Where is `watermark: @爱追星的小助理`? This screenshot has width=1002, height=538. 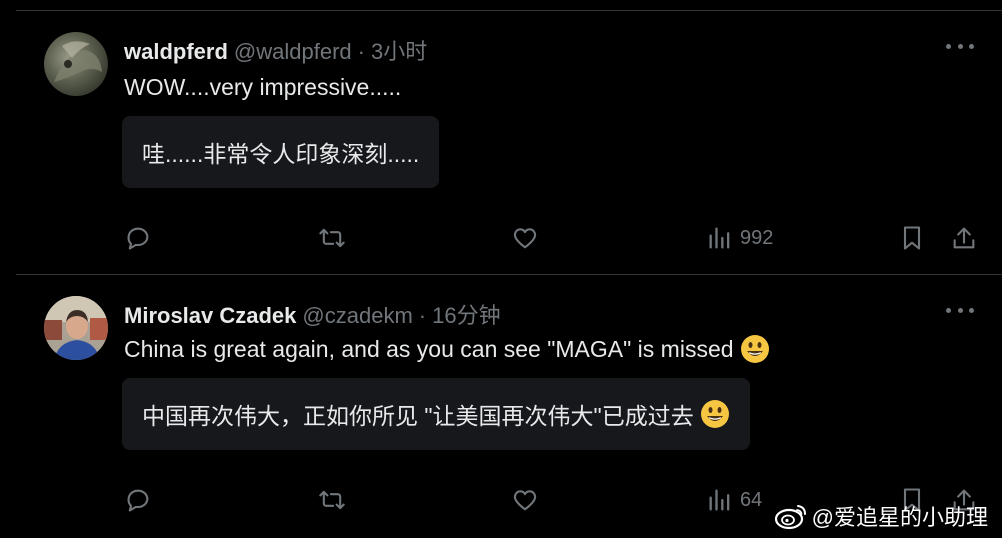 watermark: @爱追星的小助理 is located at coordinates (881, 516).